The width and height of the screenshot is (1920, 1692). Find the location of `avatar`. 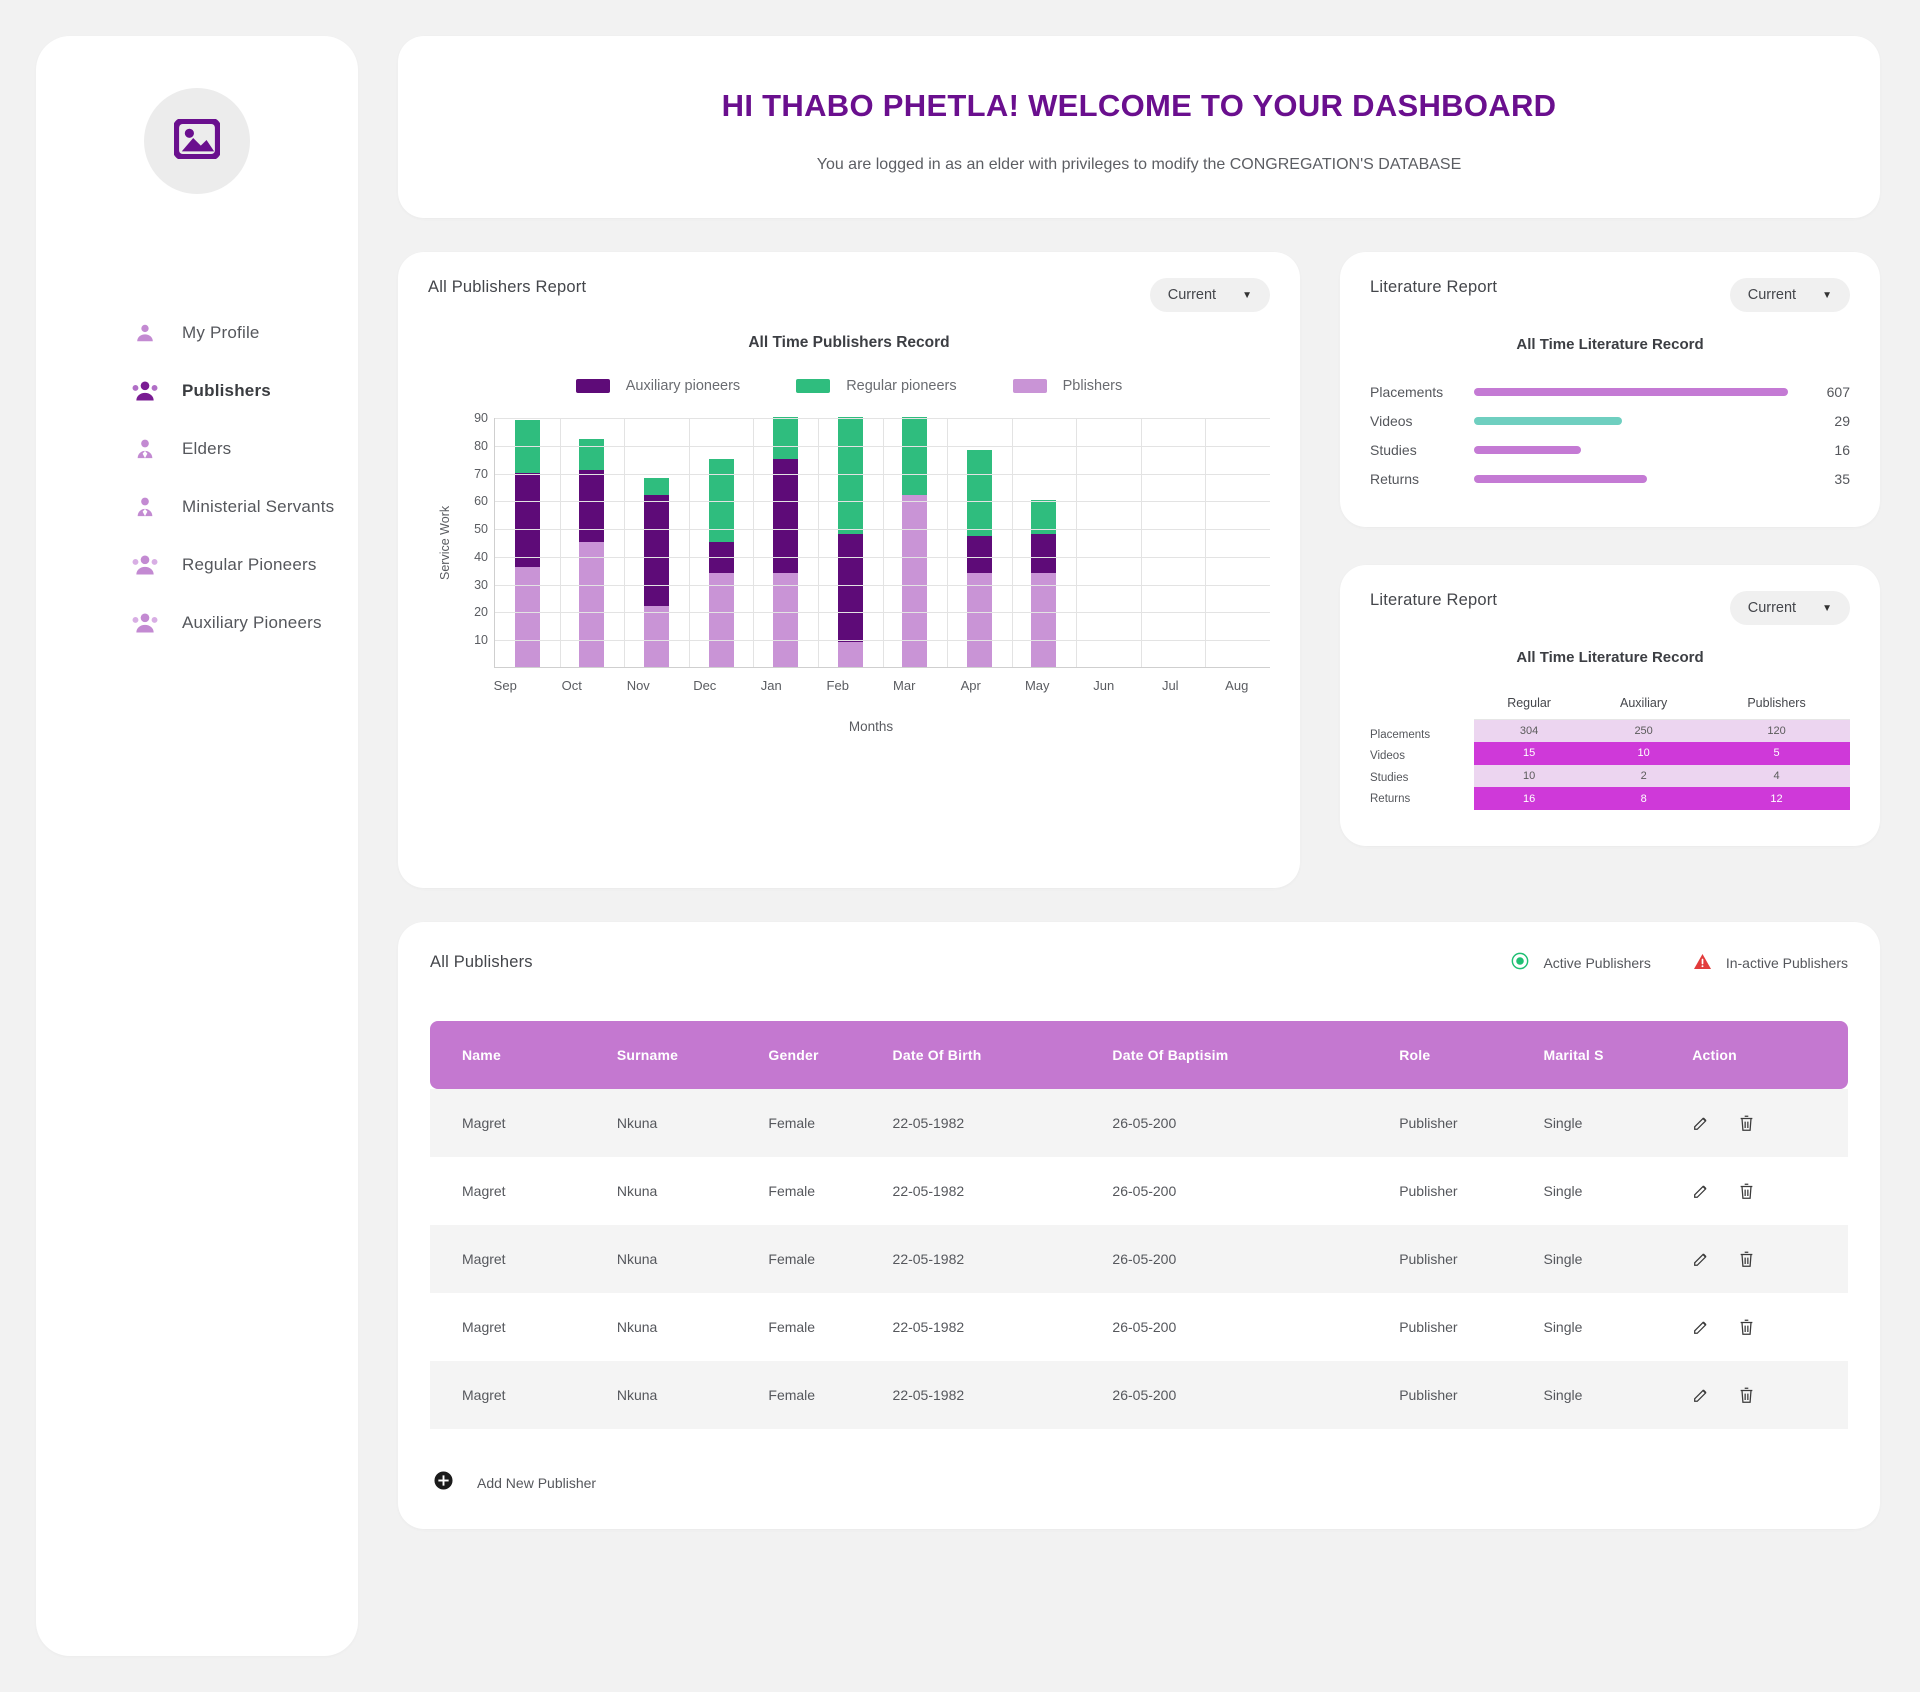

avatar is located at coordinates (197, 141).